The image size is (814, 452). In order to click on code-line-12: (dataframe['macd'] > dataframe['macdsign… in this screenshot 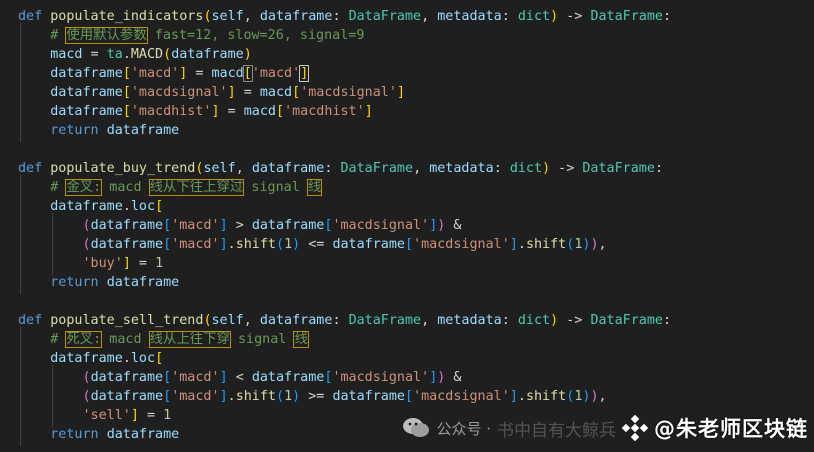, I will do `click(240, 225)`.